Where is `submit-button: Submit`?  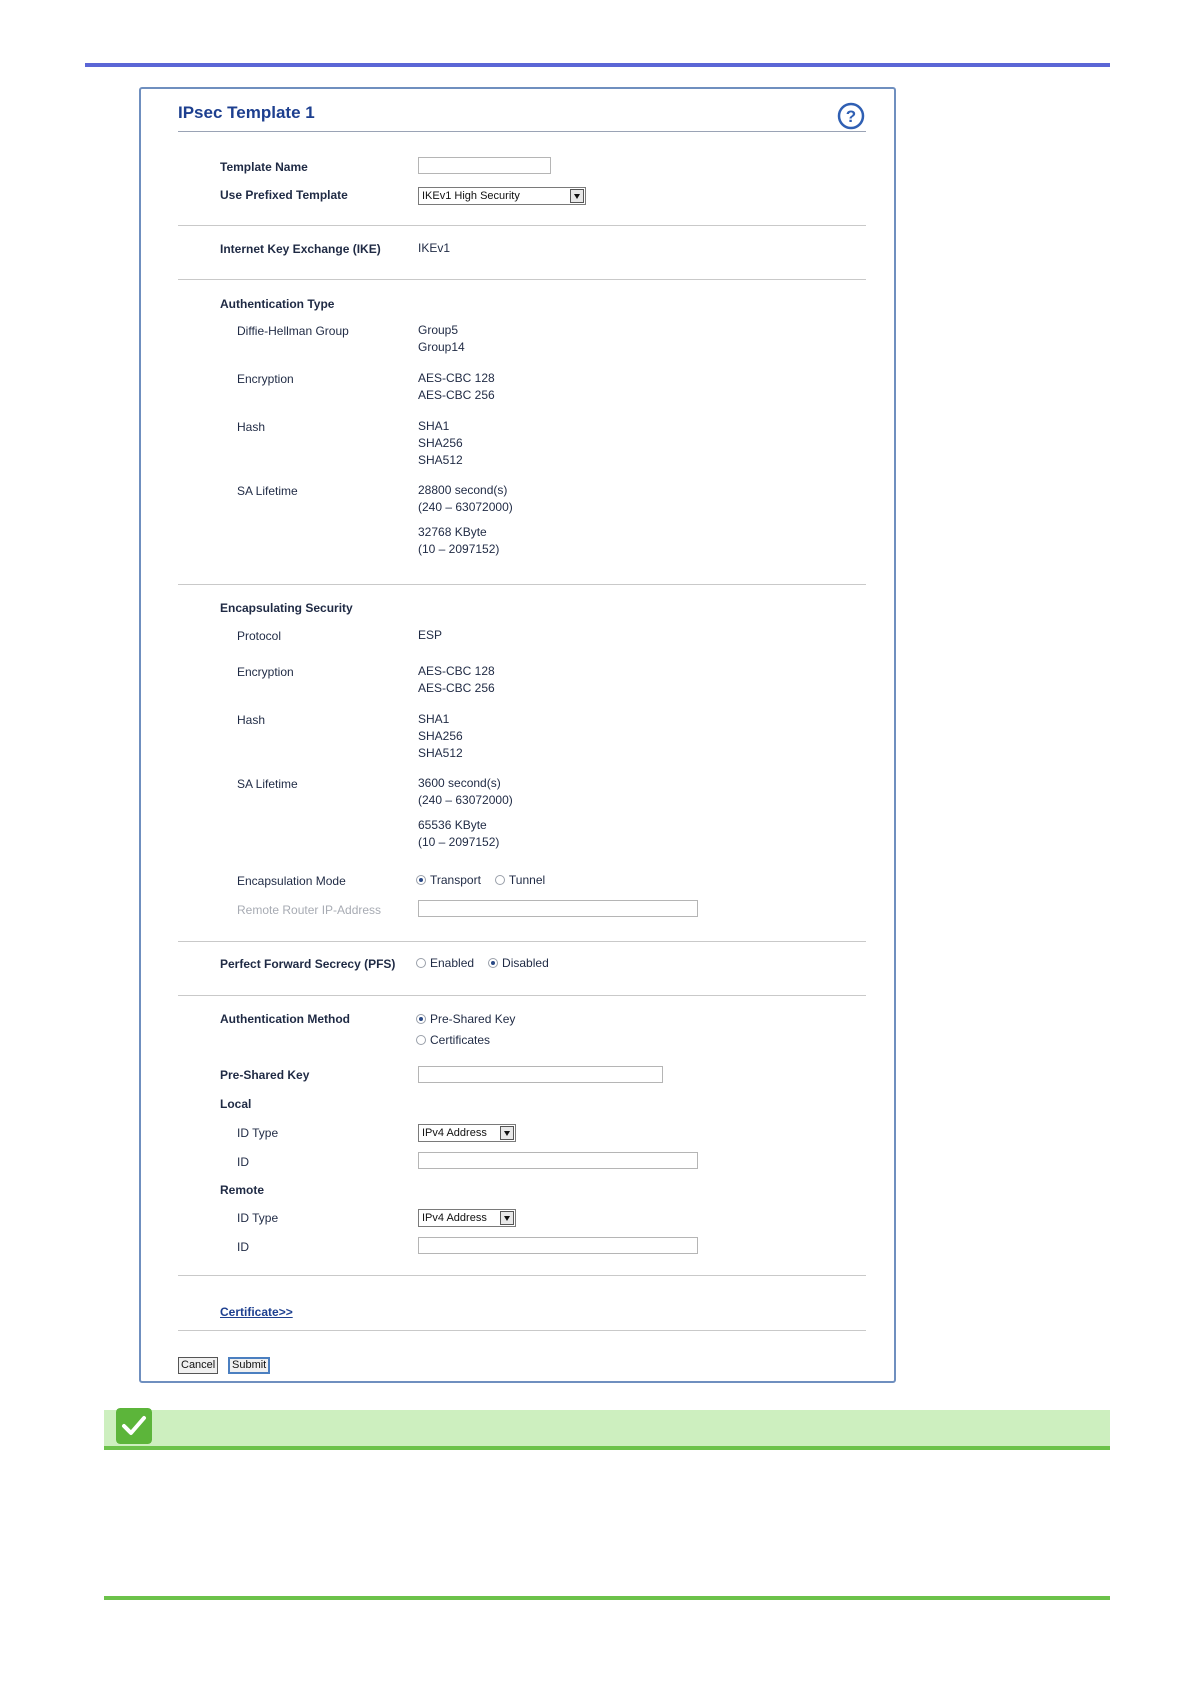
submit-button: Submit is located at coordinates (249, 1365).